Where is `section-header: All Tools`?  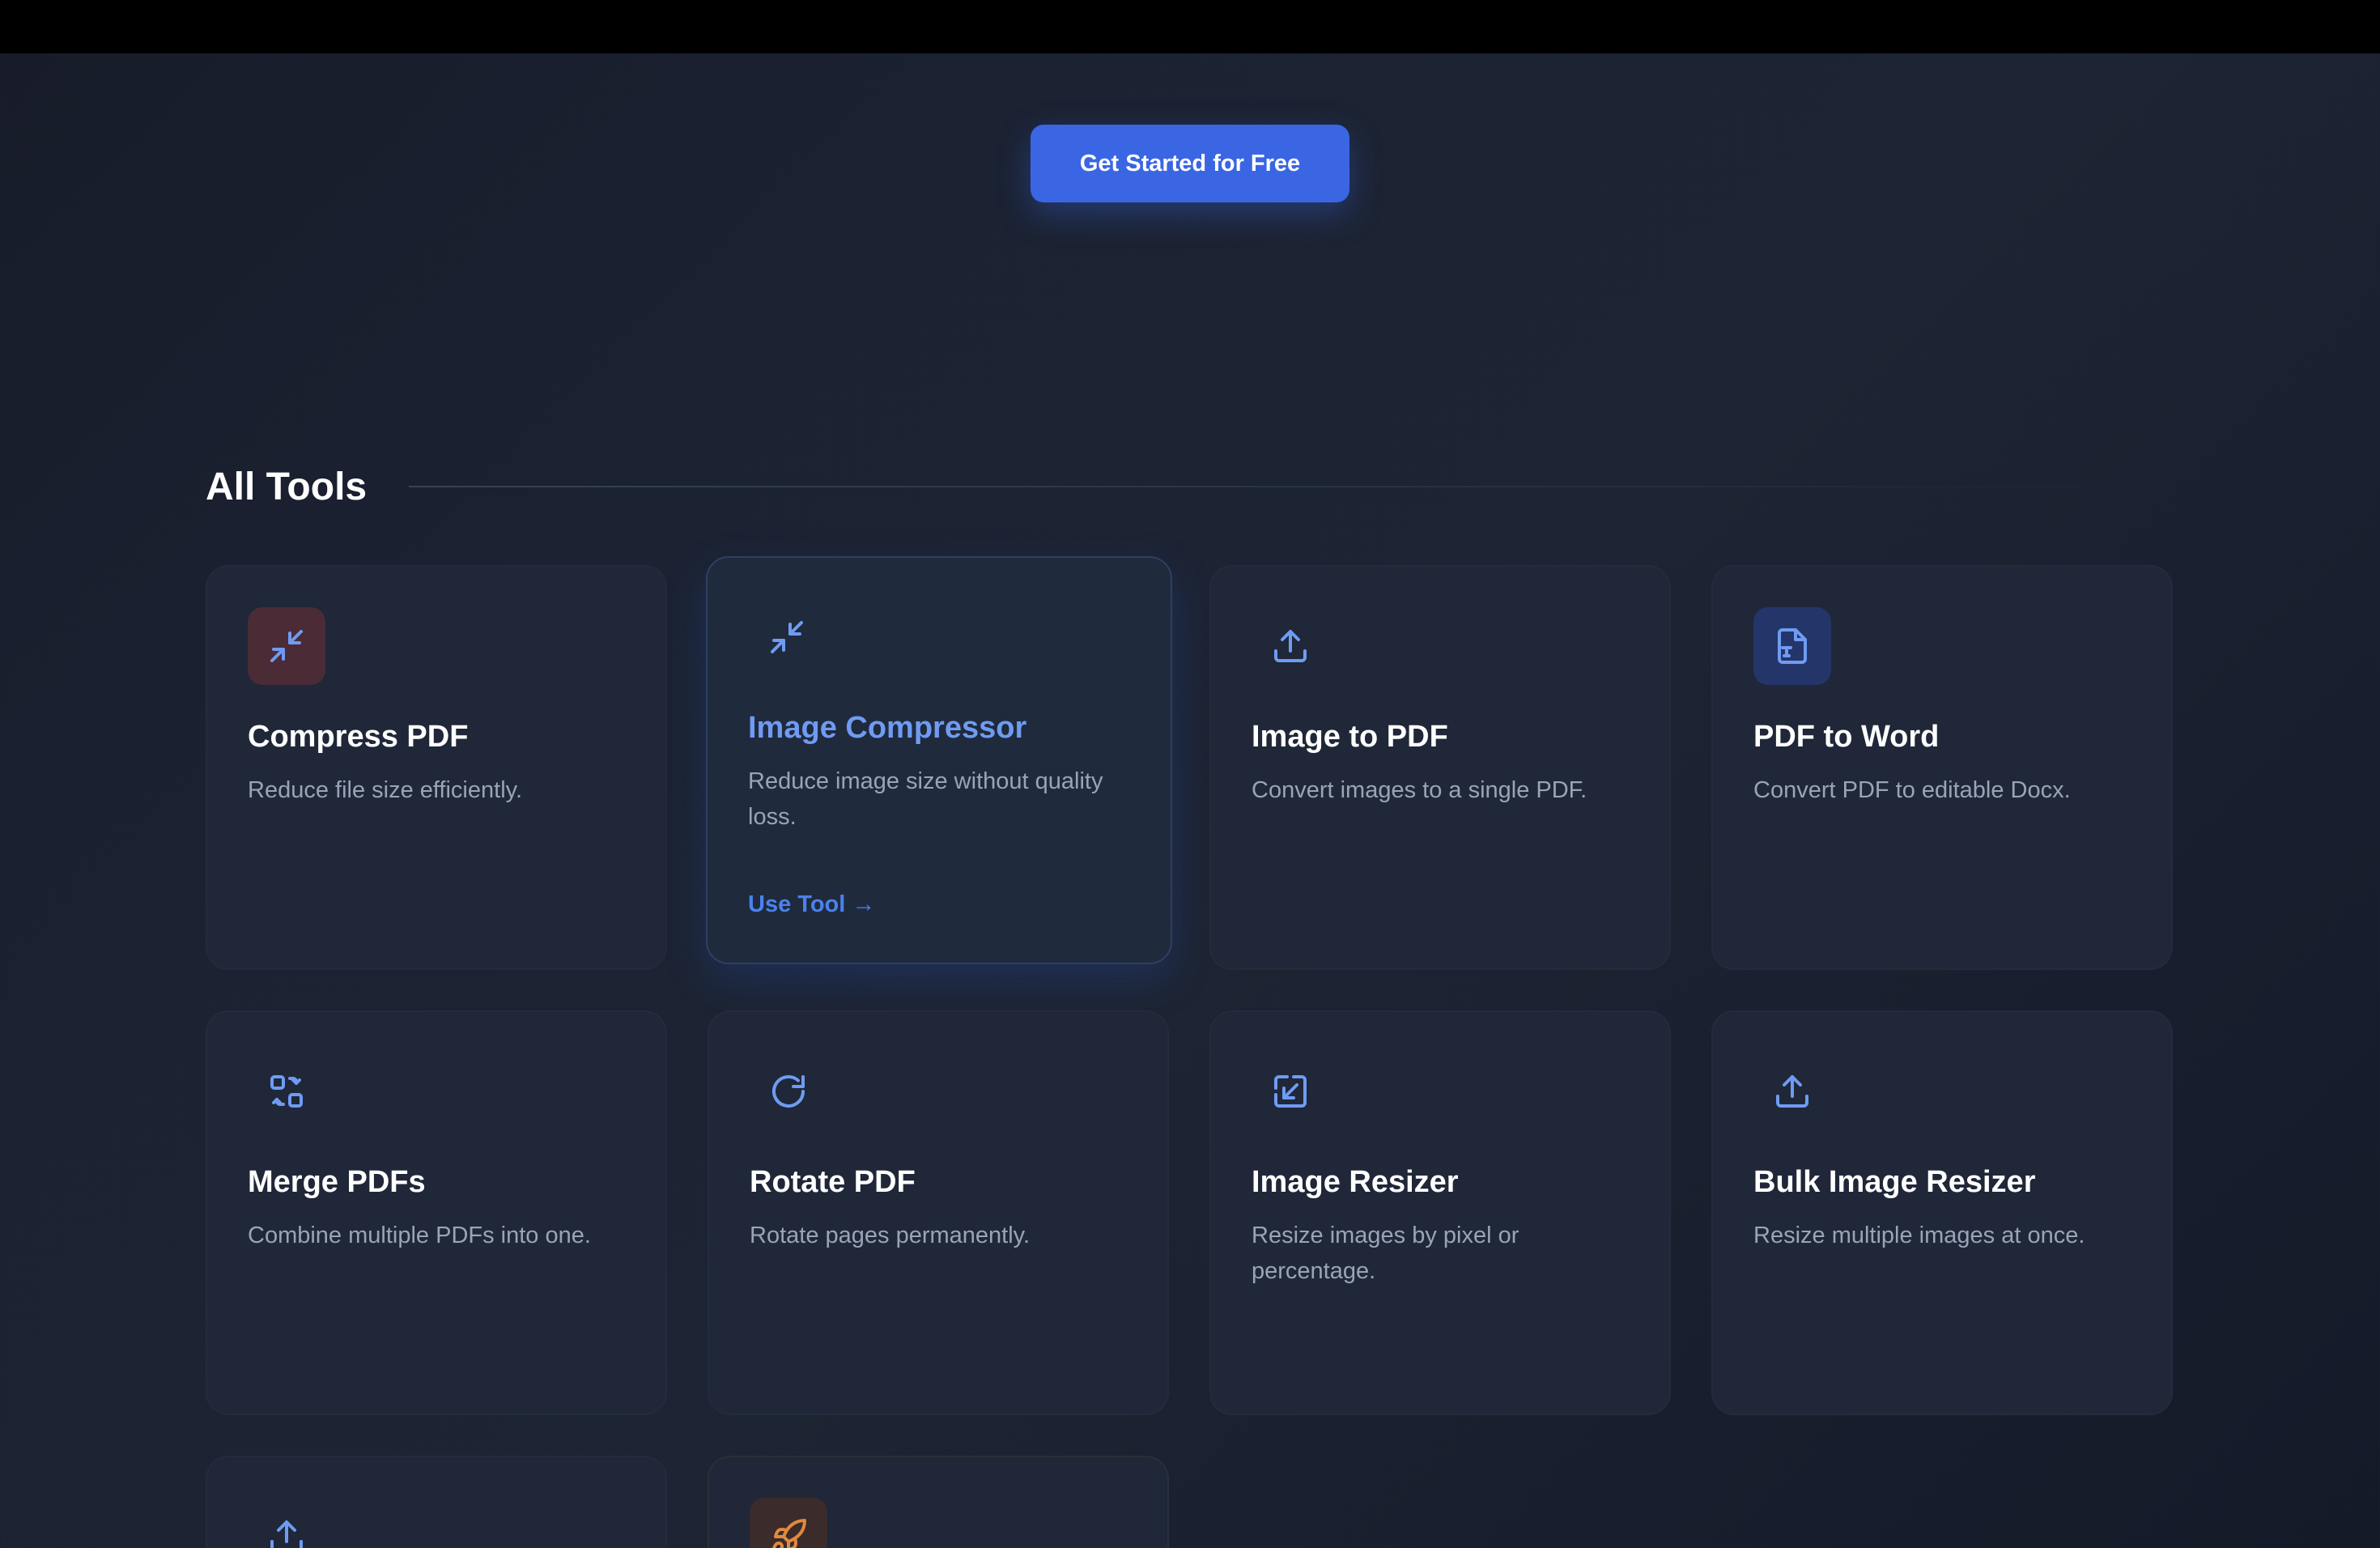 section-header: All Tools is located at coordinates (1190, 487).